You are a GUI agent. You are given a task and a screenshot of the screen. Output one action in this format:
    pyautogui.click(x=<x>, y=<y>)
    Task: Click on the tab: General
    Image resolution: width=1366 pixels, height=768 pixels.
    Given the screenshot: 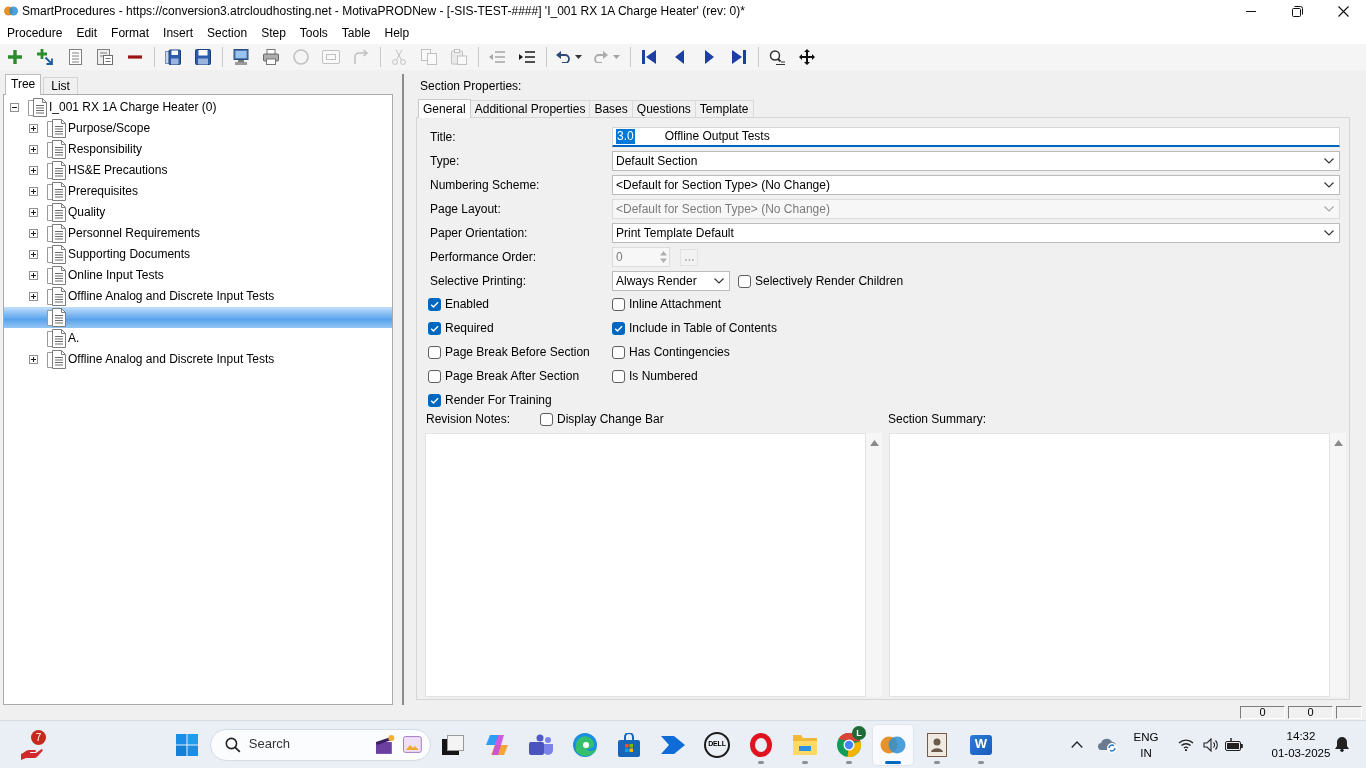 What is the action you would take?
    pyautogui.click(x=444, y=108)
    